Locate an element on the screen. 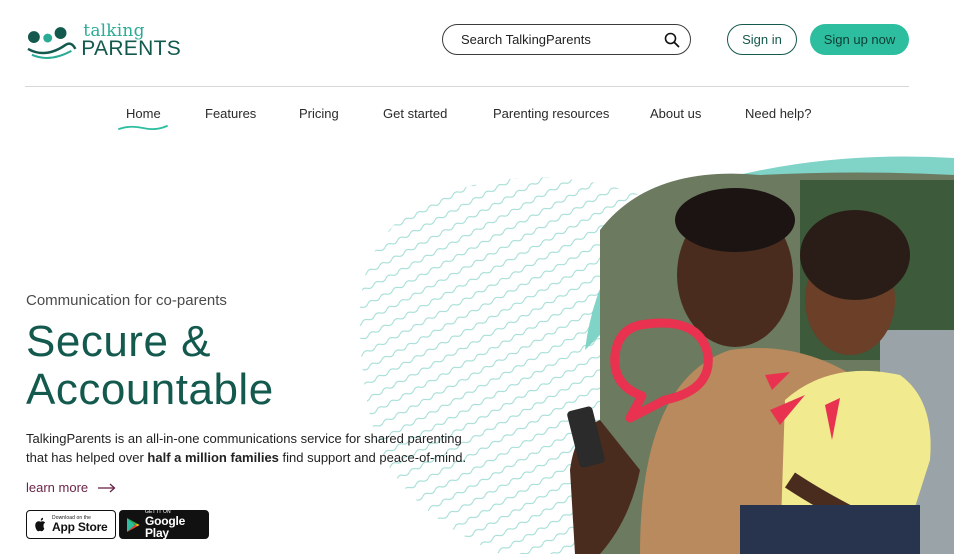  app-store-text: Download on the App Store is located at coordinates (80, 525).